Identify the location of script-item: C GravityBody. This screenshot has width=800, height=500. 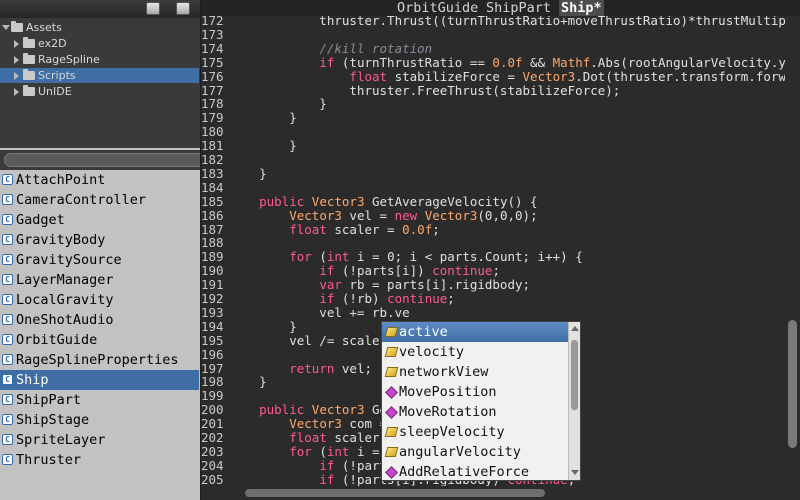
(99, 240).